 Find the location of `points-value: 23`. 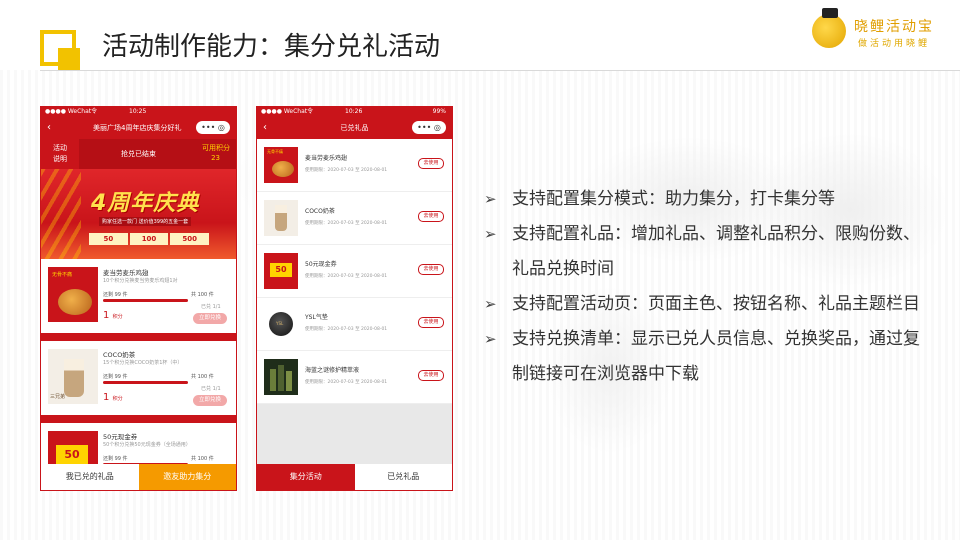

points-value: 23 is located at coordinates (215, 158).